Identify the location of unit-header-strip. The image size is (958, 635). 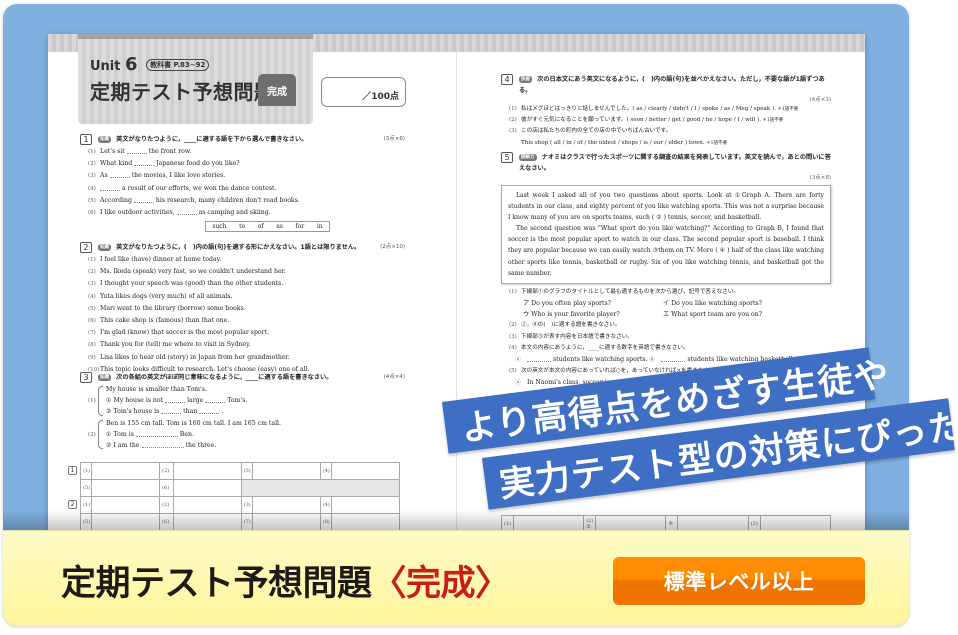
(195, 36).